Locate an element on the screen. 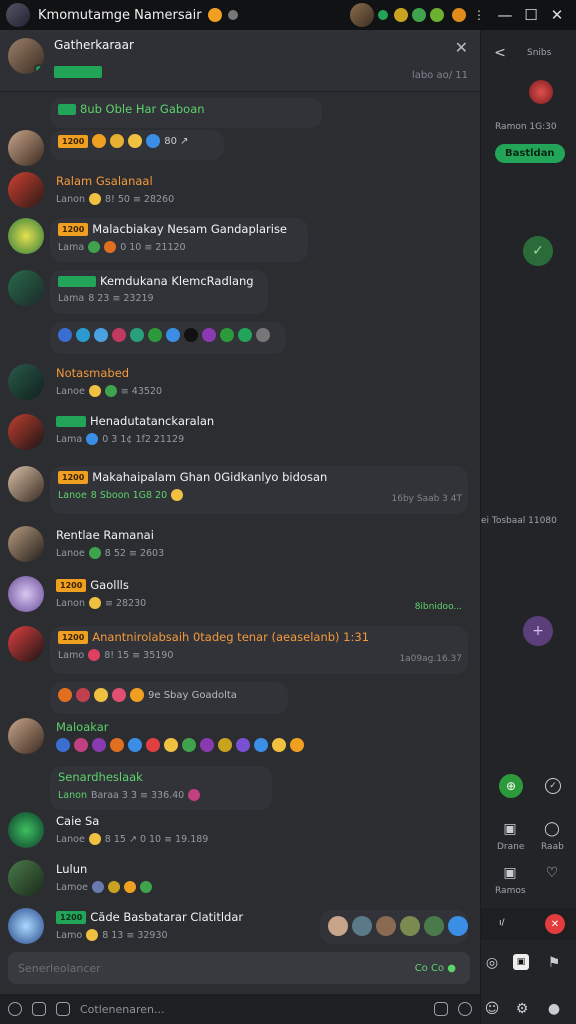 The width and height of the screenshot is (576, 1024). message-title: Makahaipalam Ghan 0Gidkanlyo bidosan is located at coordinates (210, 477).